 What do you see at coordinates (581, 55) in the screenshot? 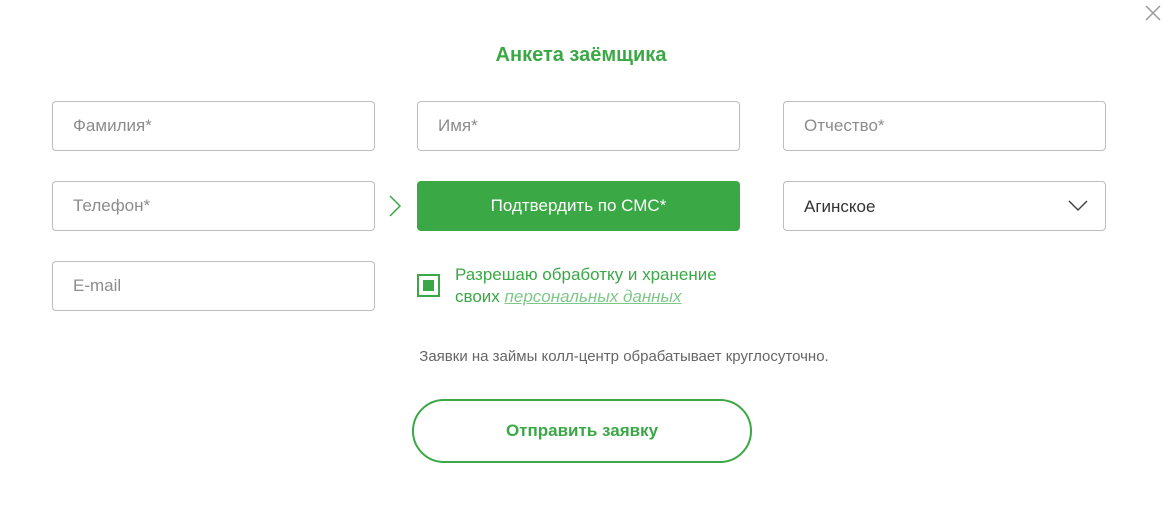
I see `form-title: Анкета заёмщика` at bounding box center [581, 55].